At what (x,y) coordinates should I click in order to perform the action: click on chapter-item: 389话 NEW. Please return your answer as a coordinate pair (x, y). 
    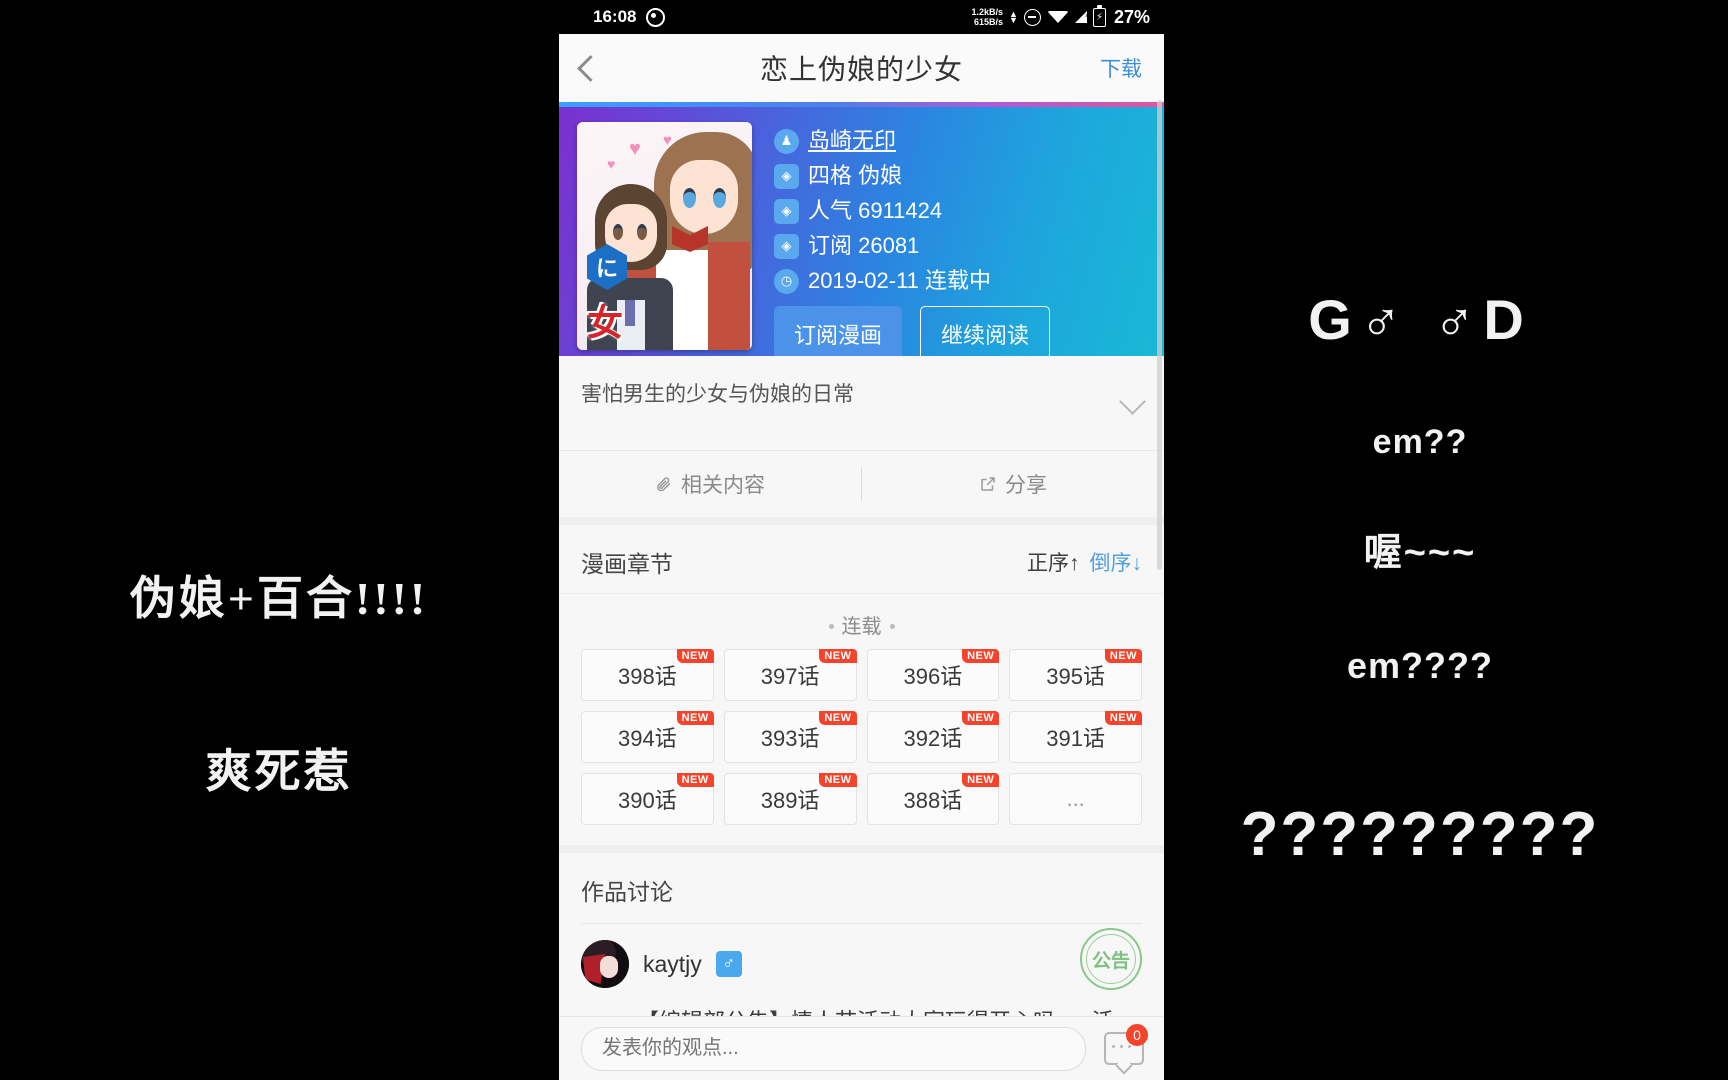
    Looking at the image, I should click on (790, 799).